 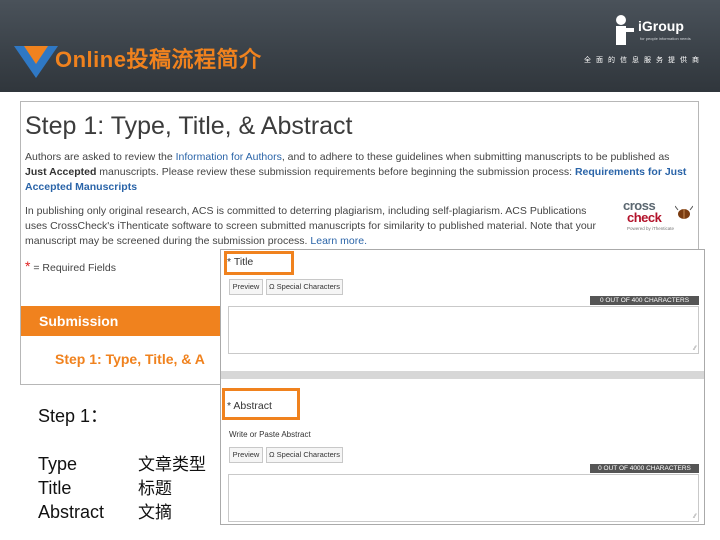 What do you see at coordinates (158, 59) in the screenshot?
I see `slide-title: Online投稿流程简介` at bounding box center [158, 59].